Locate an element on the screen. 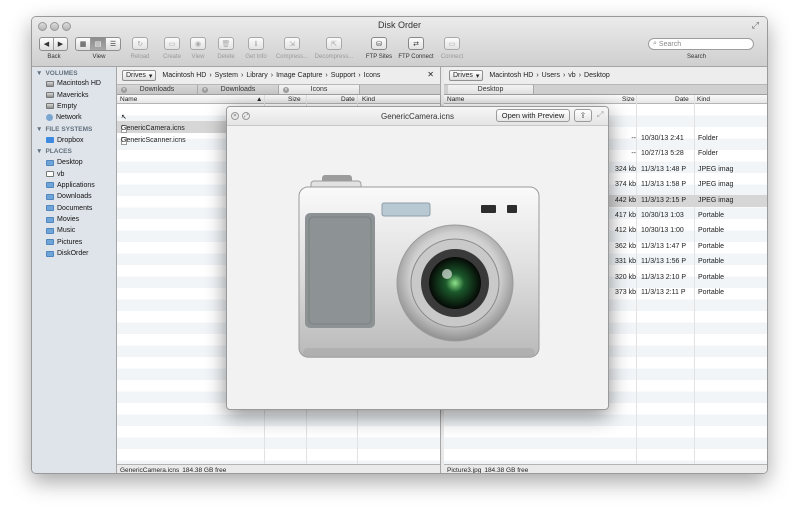 The width and height of the screenshot is (800, 518). left-tab-bar: × Downloads × Downloads × Icons is located at coordinates (278, 89).